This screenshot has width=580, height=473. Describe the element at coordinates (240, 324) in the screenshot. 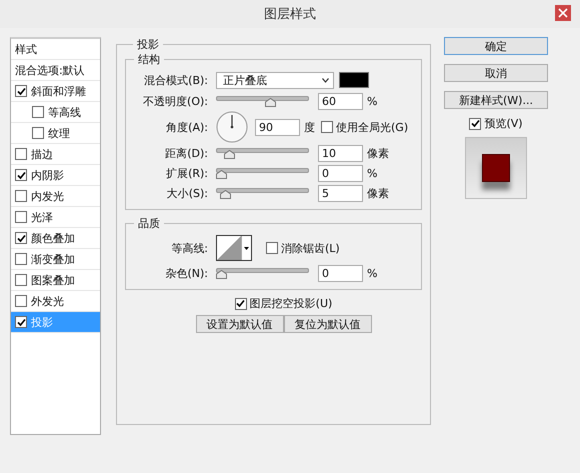

I see `button: 设置为默认值` at that location.